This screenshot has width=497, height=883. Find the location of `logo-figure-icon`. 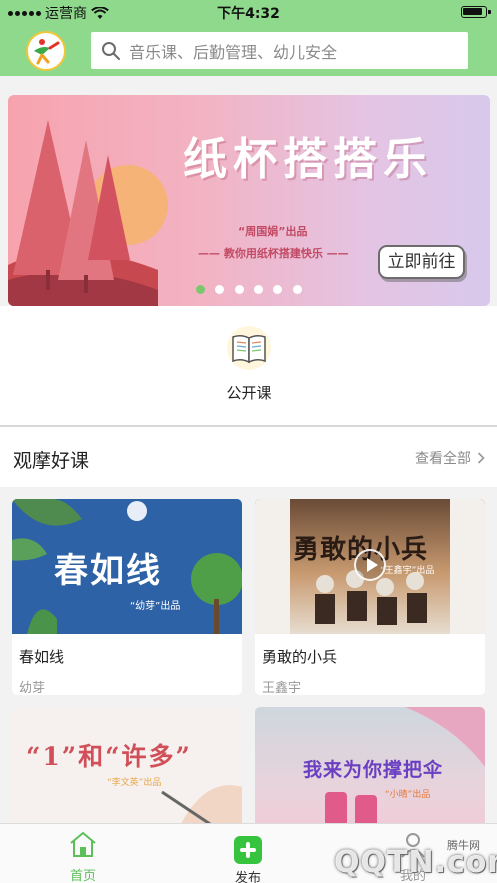

logo-figure-icon is located at coordinates (46, 51).